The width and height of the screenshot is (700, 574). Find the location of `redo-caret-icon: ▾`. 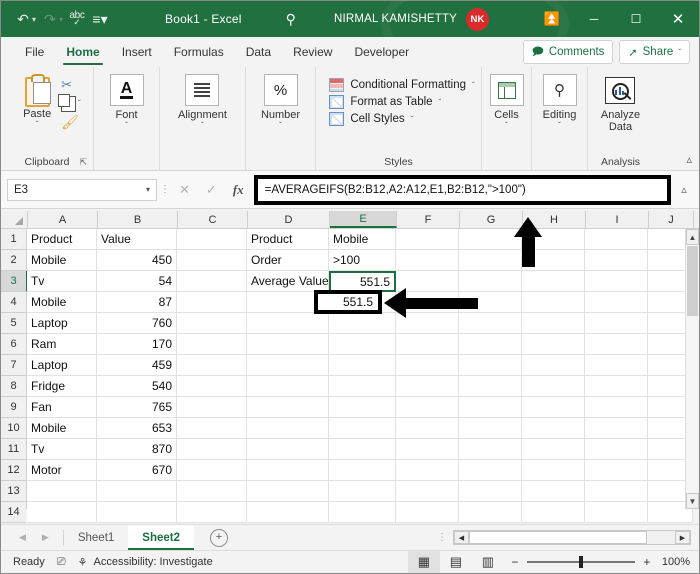

redo-caret-icon: ▾ is located at coordinates (61, 19).